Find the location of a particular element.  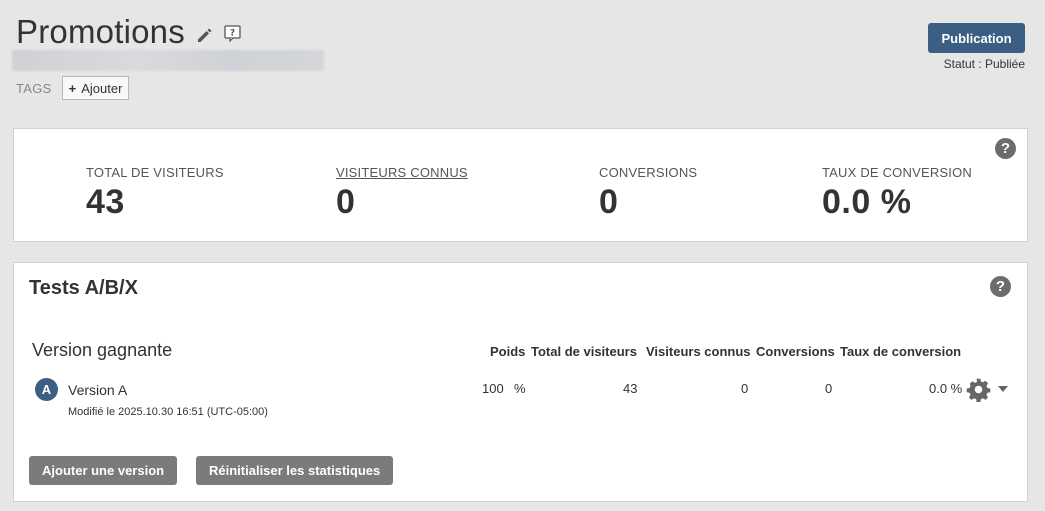

weight-unit: % is located at coordinates (520, 388).